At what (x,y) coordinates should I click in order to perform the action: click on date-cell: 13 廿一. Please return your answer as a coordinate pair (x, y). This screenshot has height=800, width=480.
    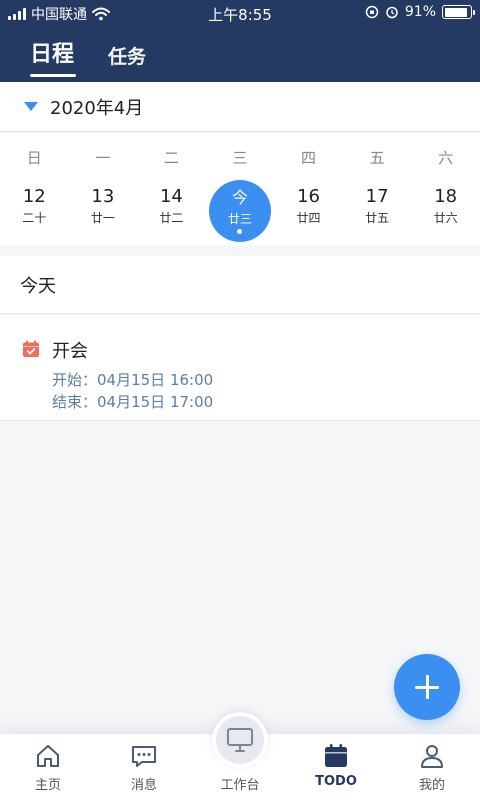
    Looking at the image, I should click on (103, 211).